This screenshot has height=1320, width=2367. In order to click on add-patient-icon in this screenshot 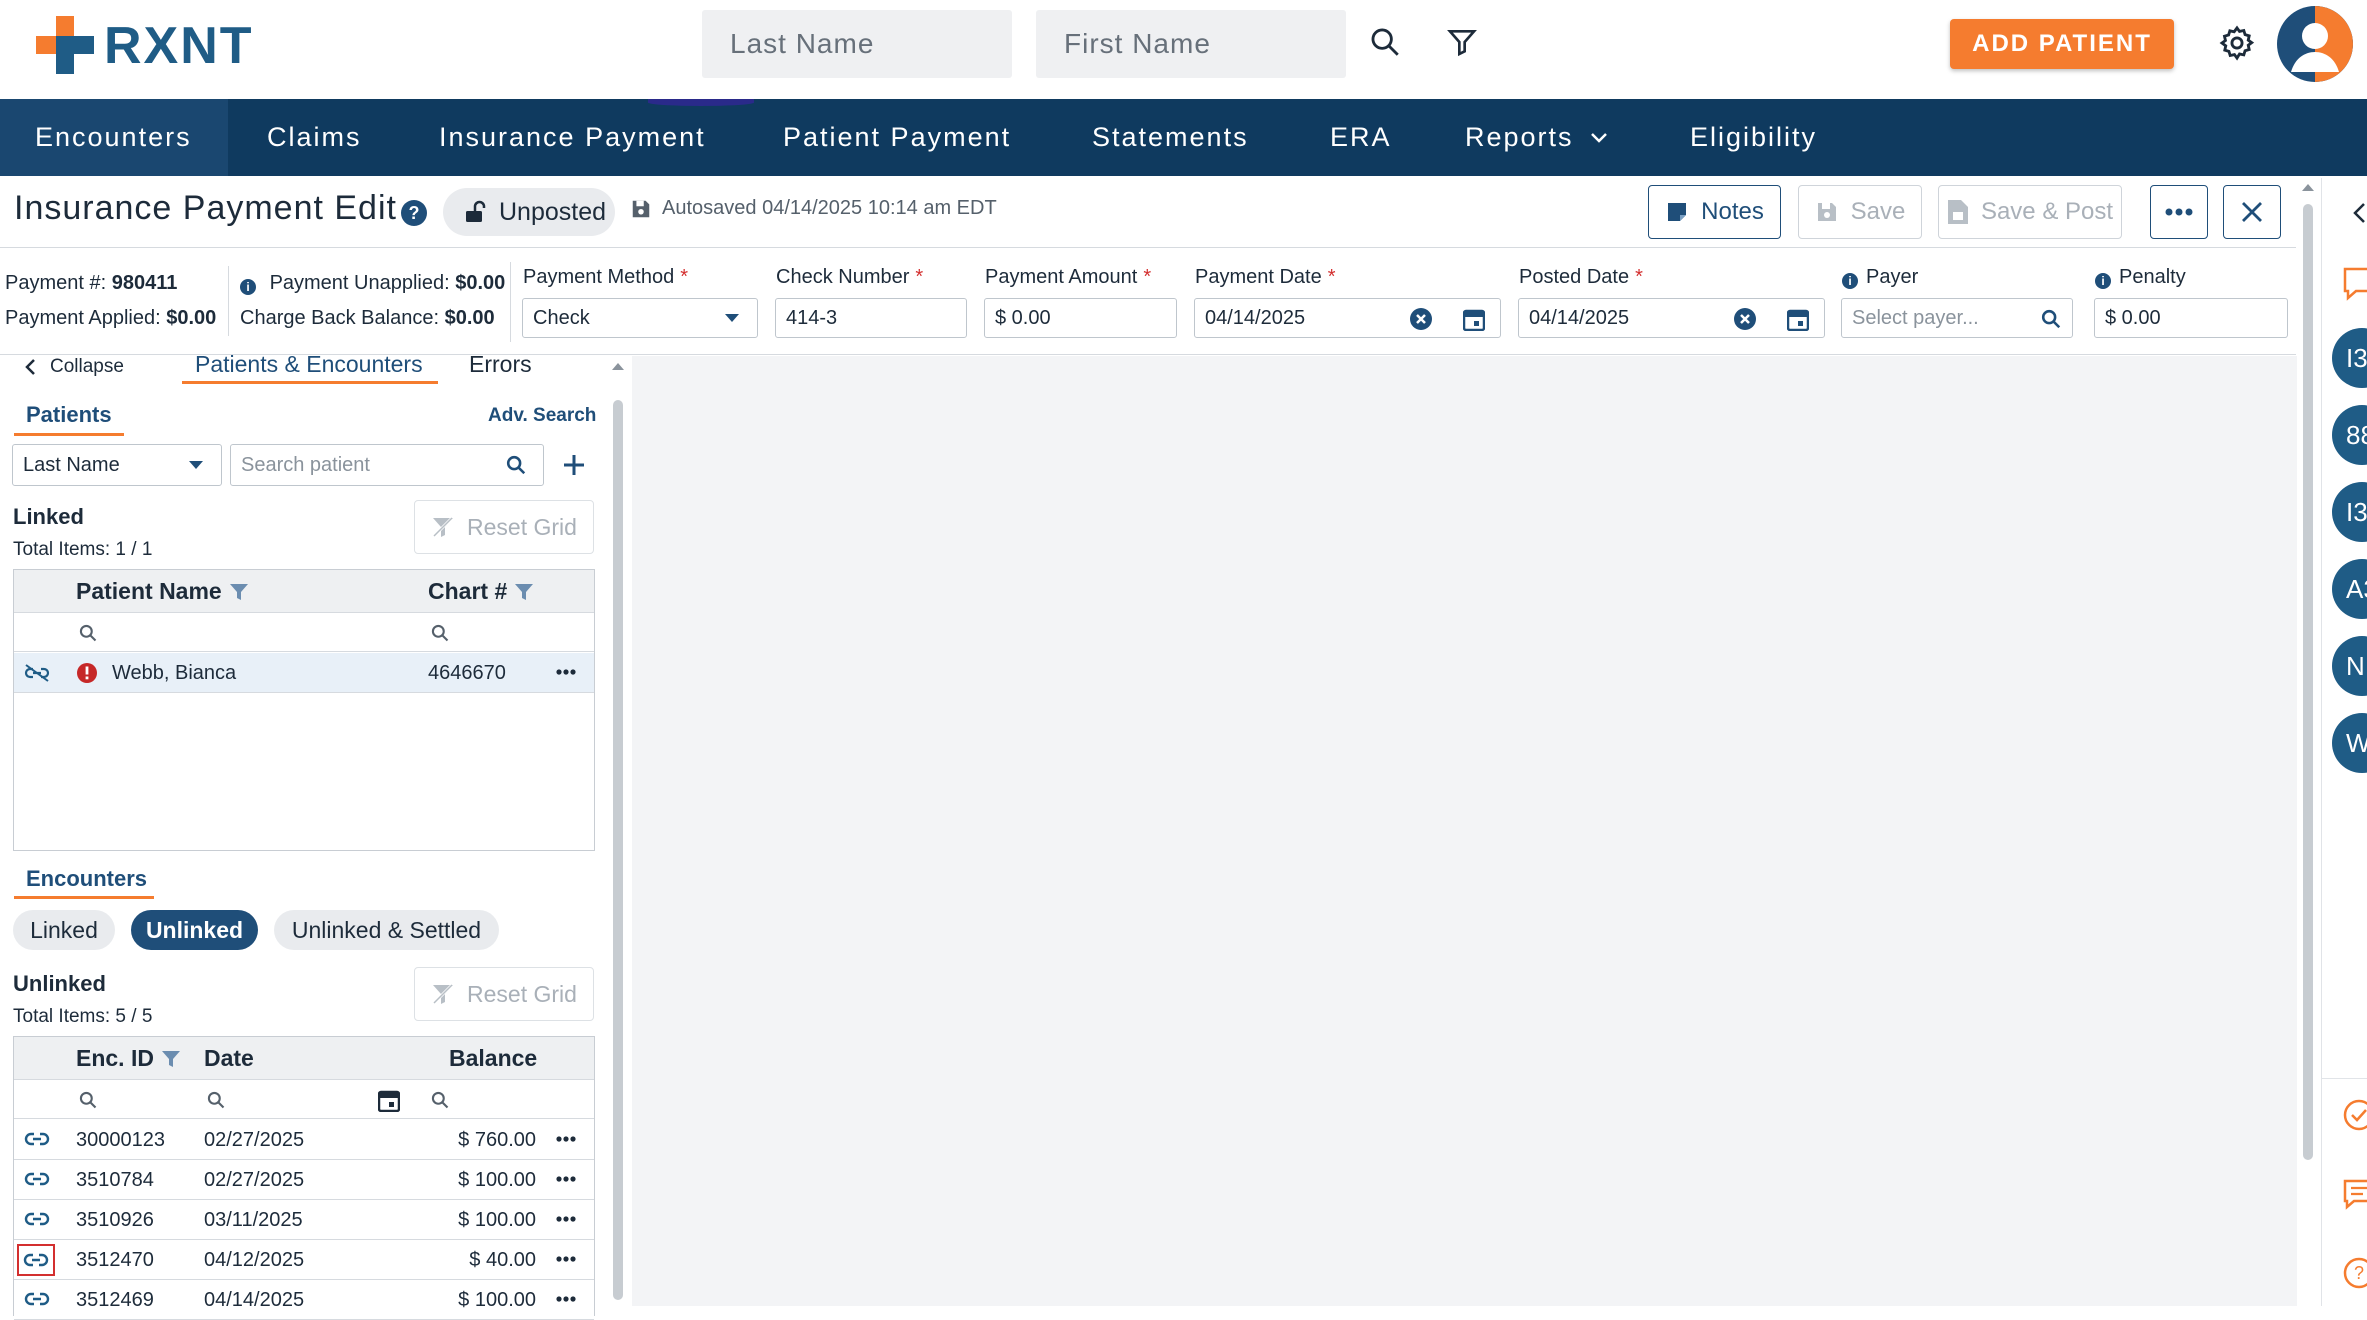, I will do `click(574, 465)`.